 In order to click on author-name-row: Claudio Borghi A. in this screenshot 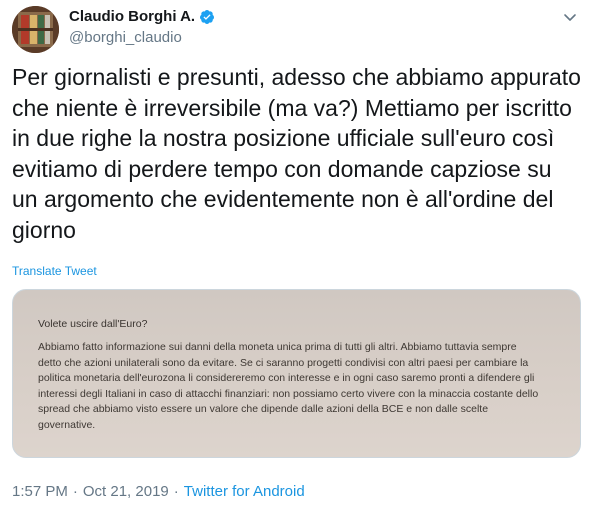, I will do `click(142, 16)`.